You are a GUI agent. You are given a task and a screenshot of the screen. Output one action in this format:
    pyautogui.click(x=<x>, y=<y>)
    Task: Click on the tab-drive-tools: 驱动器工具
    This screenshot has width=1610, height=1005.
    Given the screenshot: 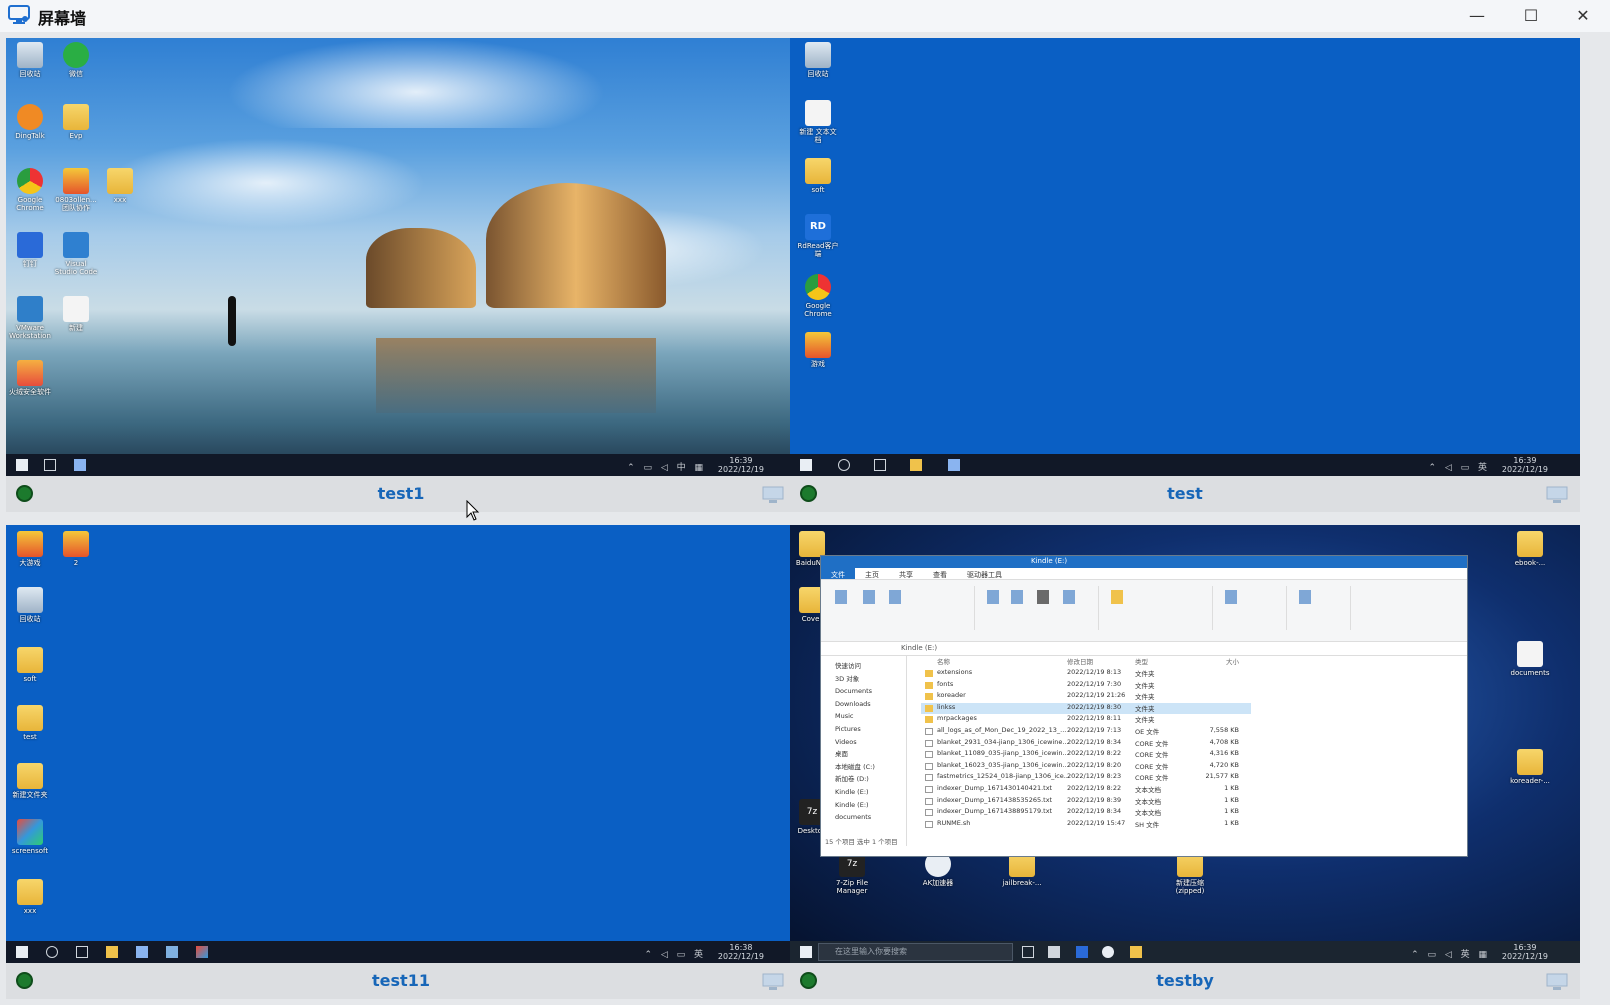 What is the action you would take?
    pyautogui.click(x=984, y=573)
    